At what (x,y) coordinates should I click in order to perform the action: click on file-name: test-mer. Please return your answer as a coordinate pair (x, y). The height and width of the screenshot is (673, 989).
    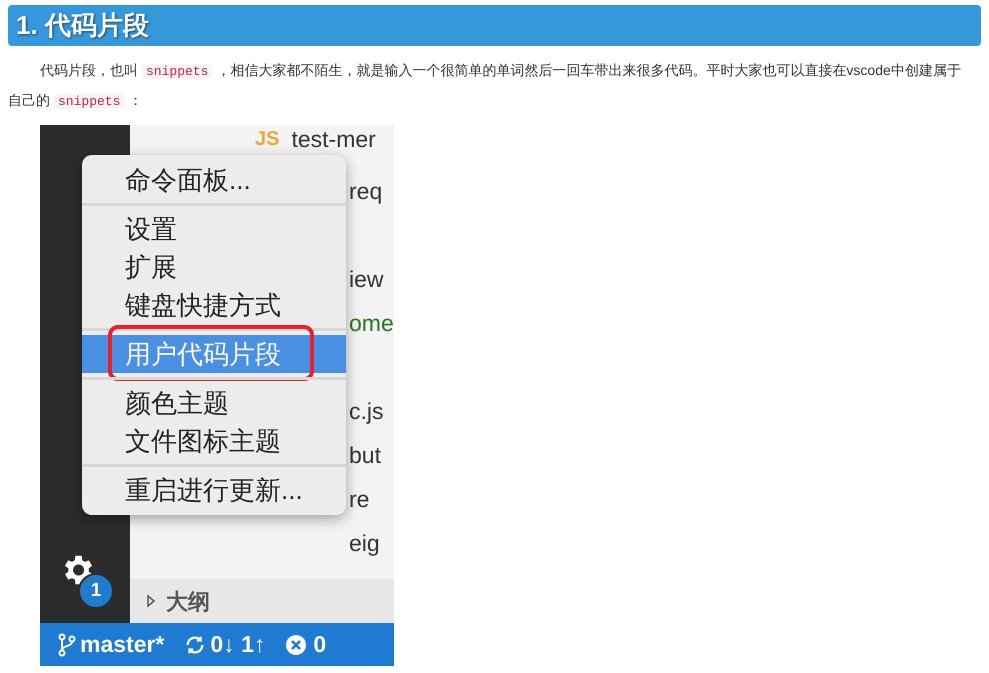
    Looking at the image, I should click on (333, 139).